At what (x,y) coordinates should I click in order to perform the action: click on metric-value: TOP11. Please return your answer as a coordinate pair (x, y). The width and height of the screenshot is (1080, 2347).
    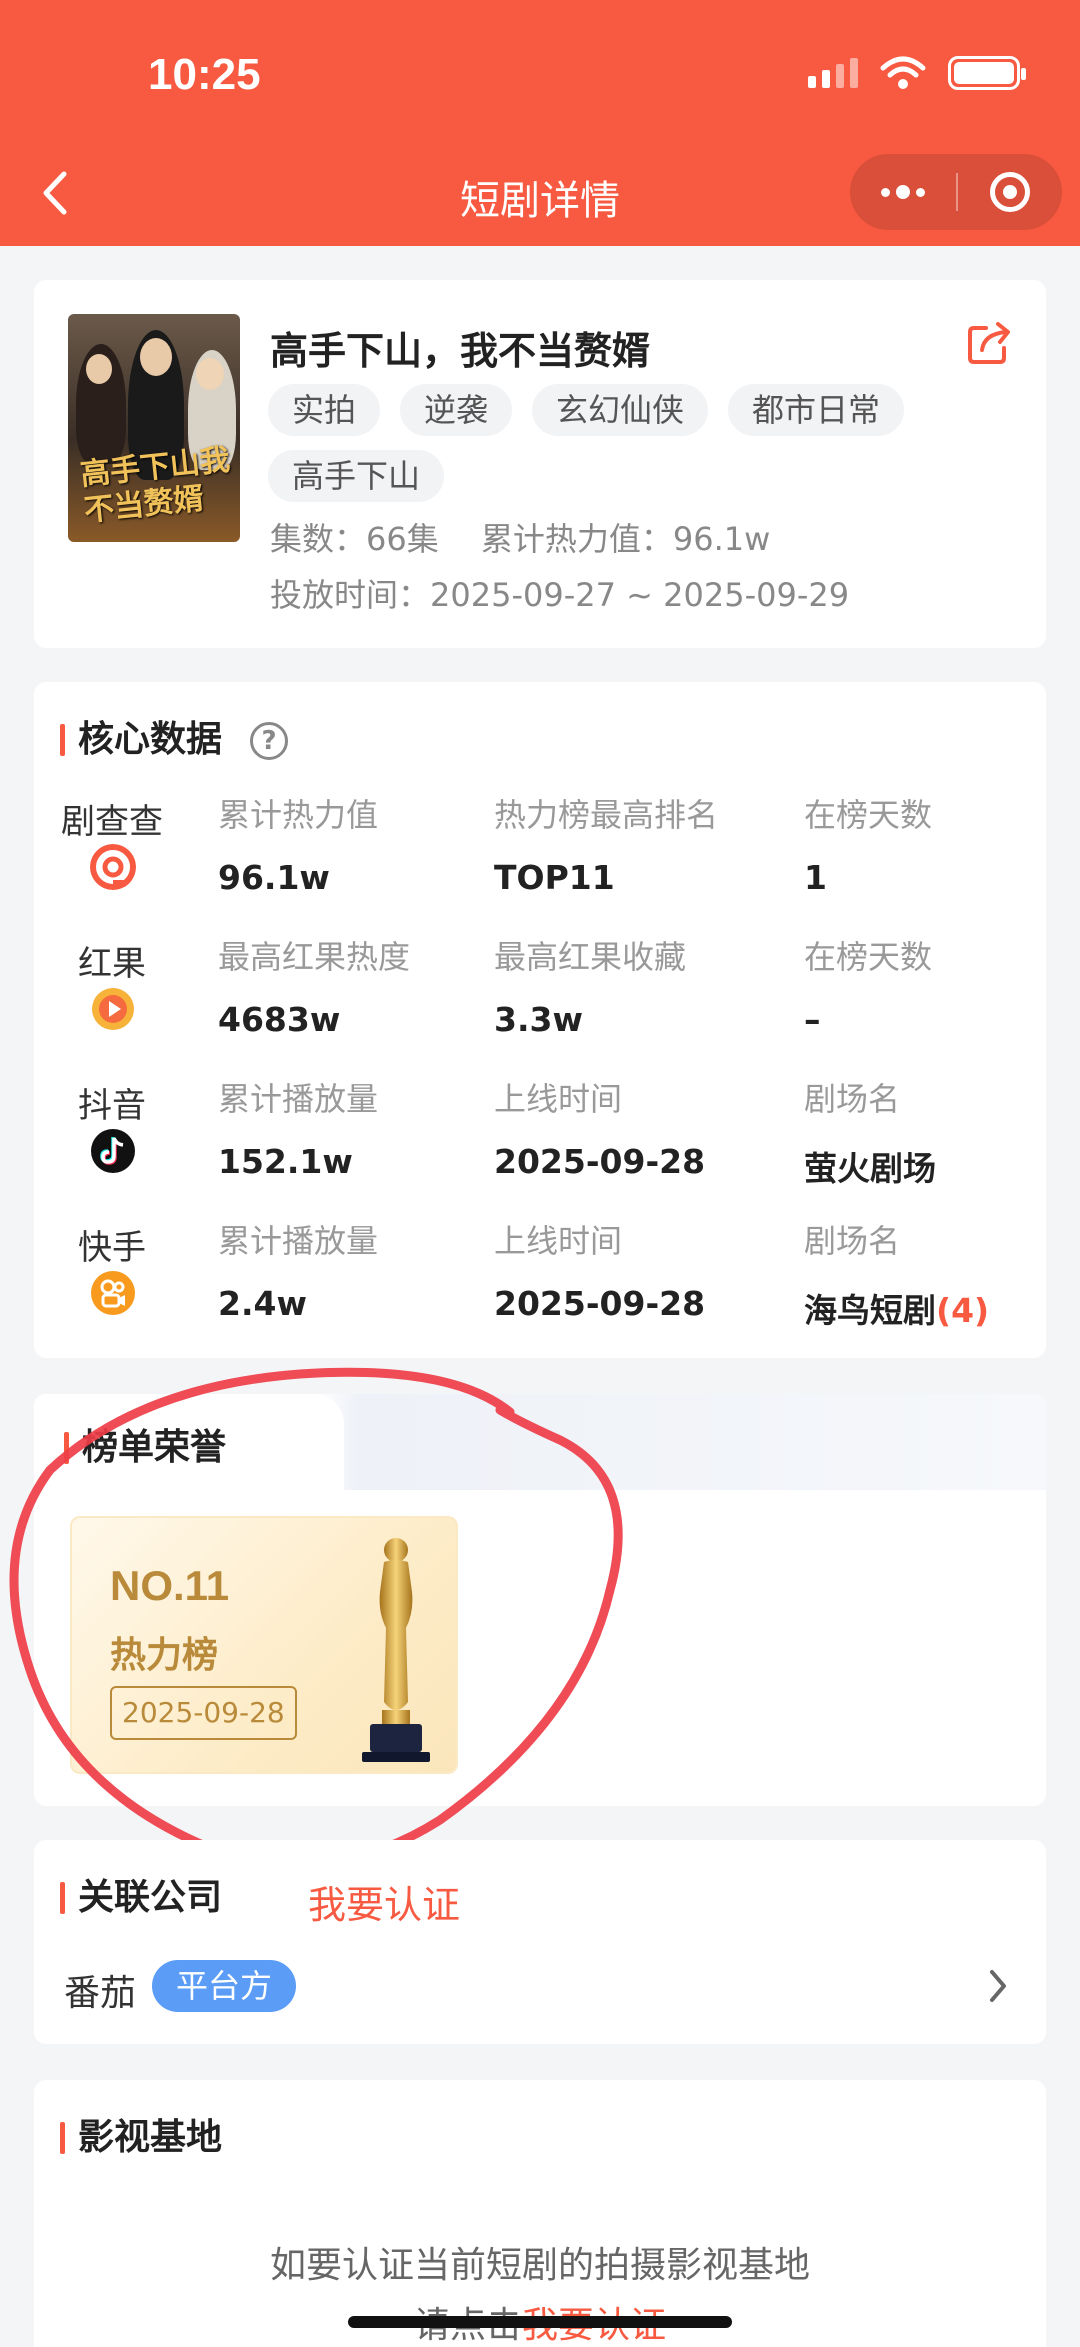
    Looking at the image, I should click on (554, 877).